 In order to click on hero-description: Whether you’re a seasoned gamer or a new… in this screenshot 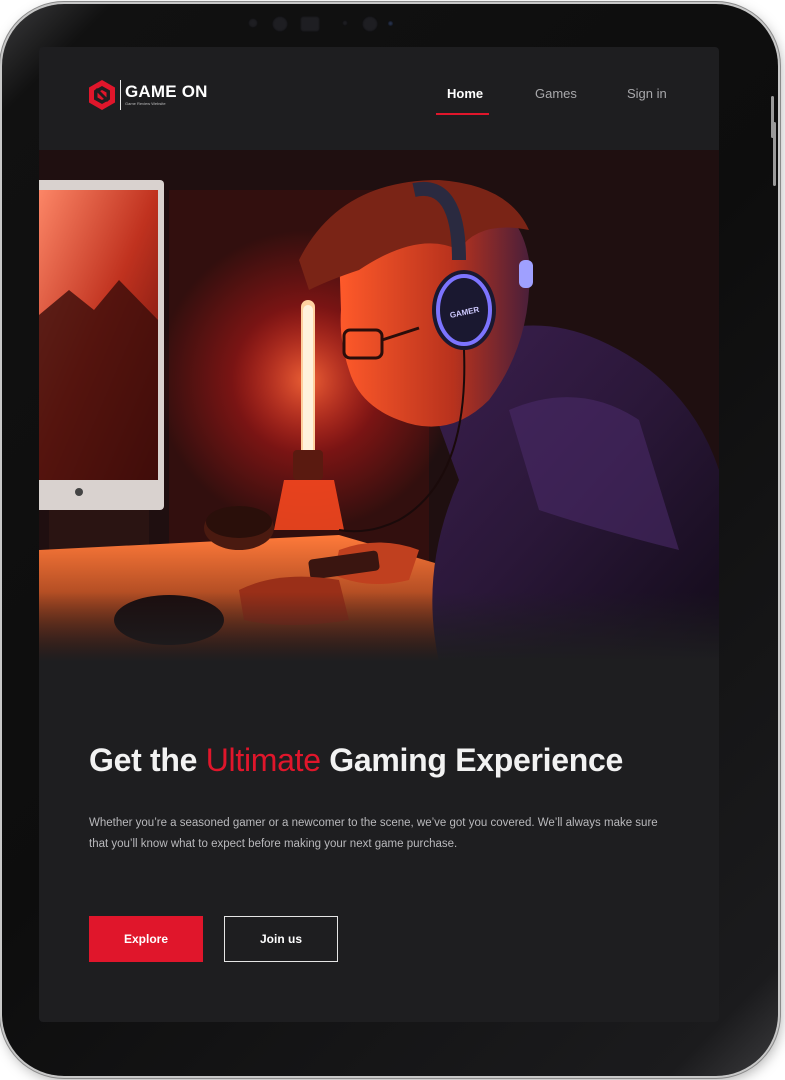, I will do `click(373, 833)`.